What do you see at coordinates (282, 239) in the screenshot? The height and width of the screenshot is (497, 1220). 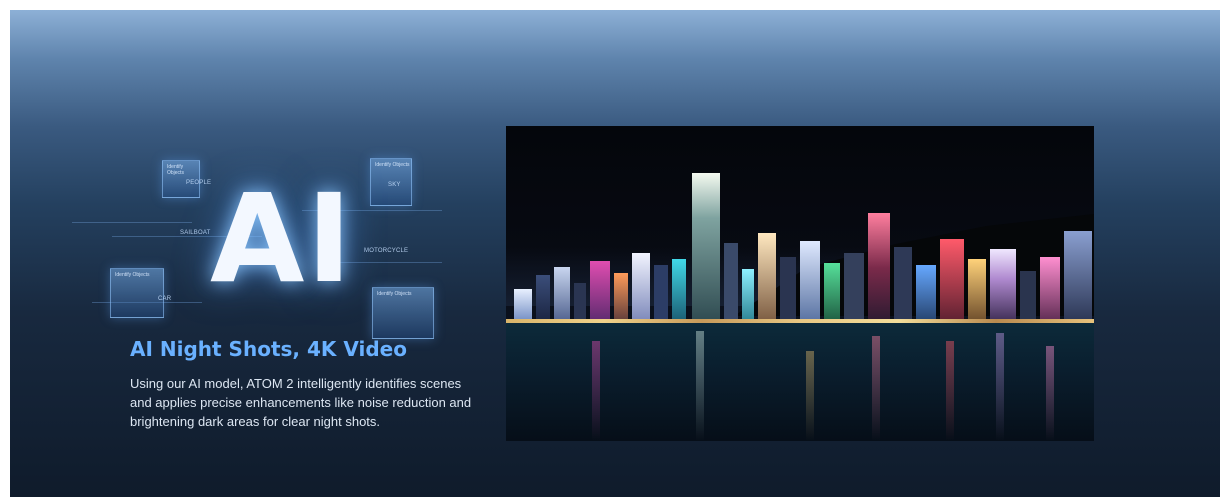 I see `ai-badge: AI` at bounding box center [282, 239].